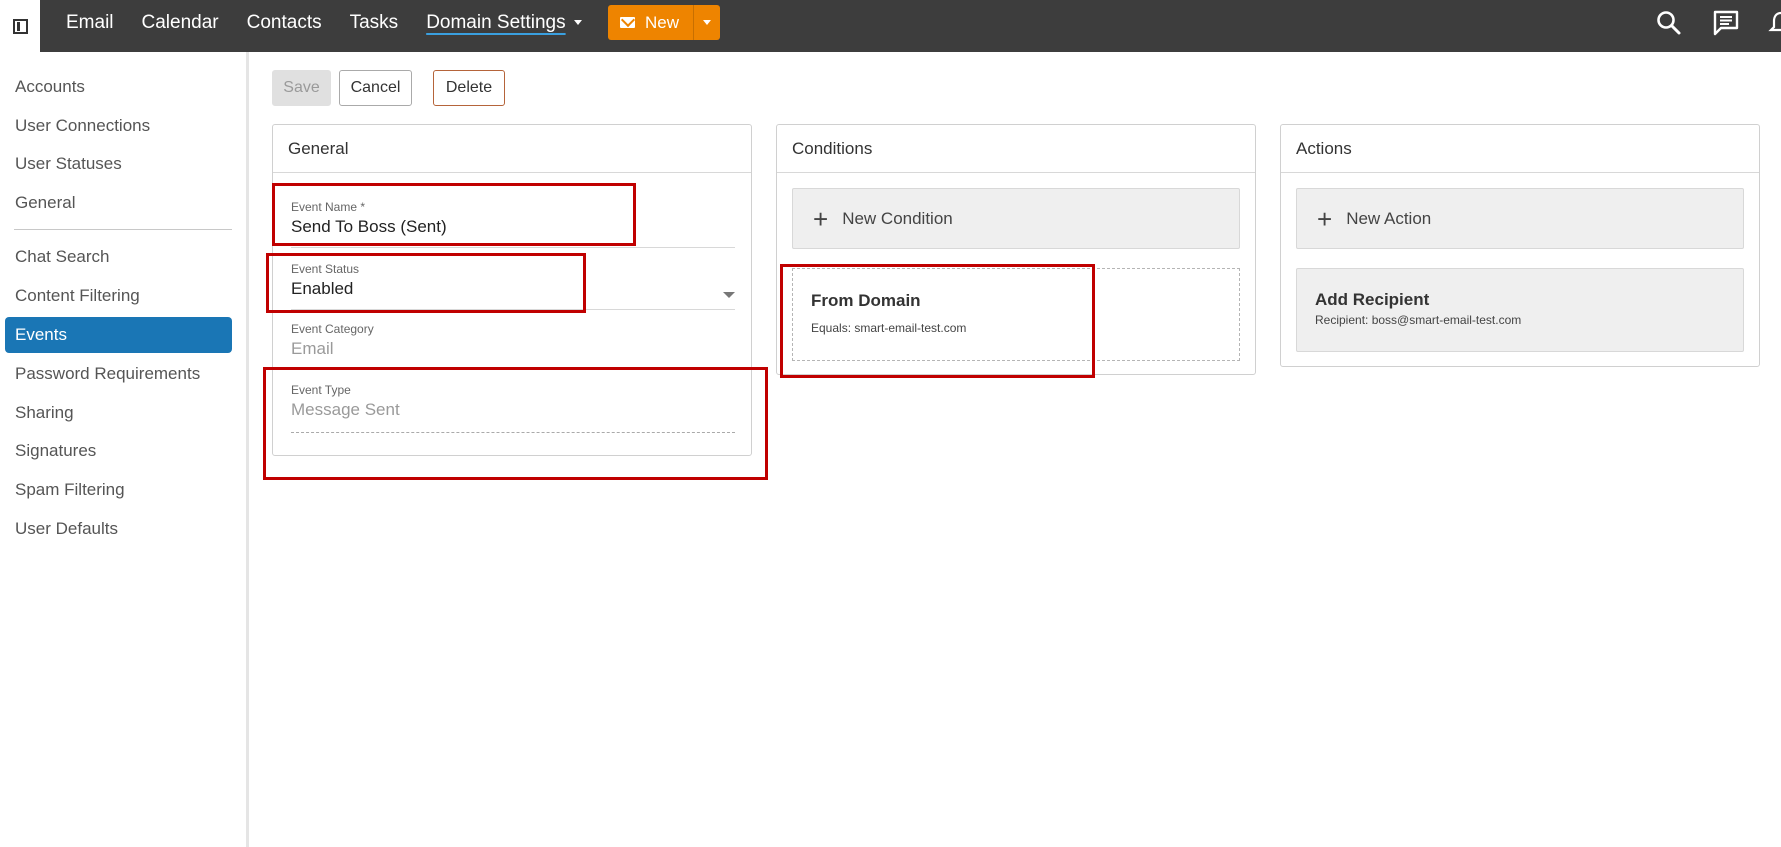 The image size is (1781, 847). What do you see at coordinates (118, 203) in the screenshot?
I see `sidebar-item-general: General` at bounding box center [118, 203].